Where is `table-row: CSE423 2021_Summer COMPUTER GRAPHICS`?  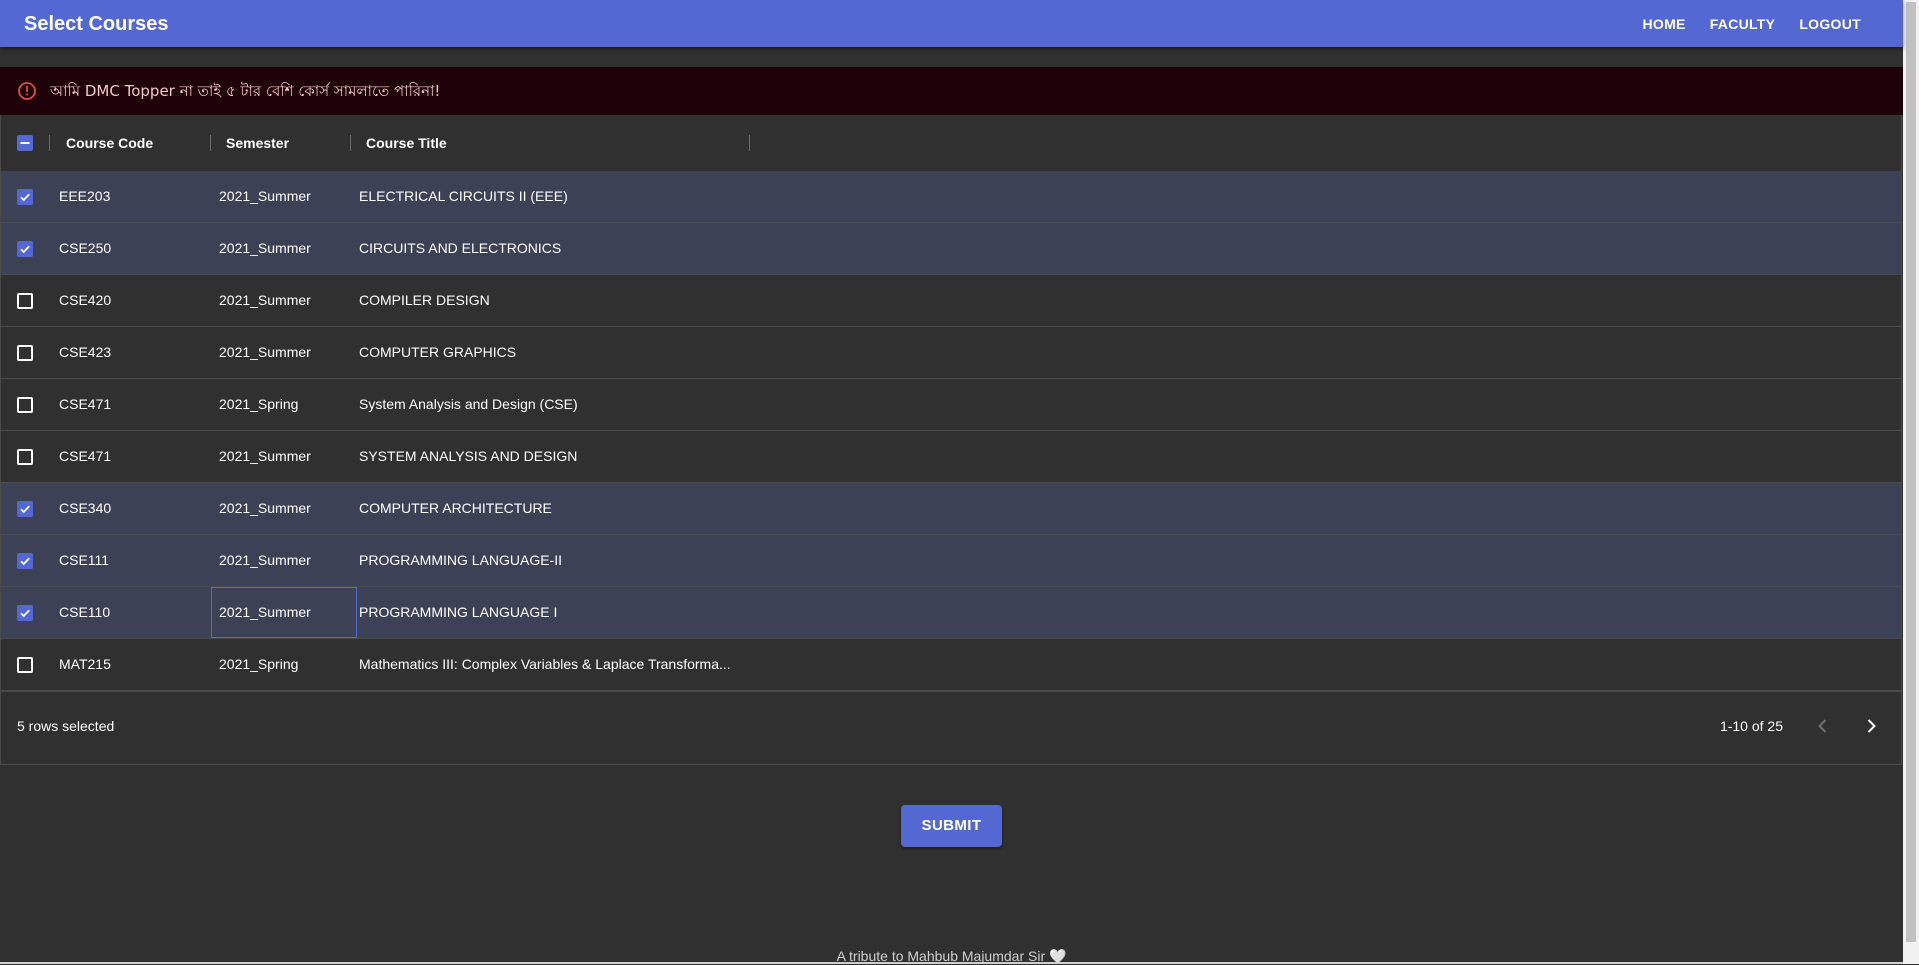 table-row: CSE423 2021_Summer COMPUTER GRAPHICS is located at coordinates (951, 353).